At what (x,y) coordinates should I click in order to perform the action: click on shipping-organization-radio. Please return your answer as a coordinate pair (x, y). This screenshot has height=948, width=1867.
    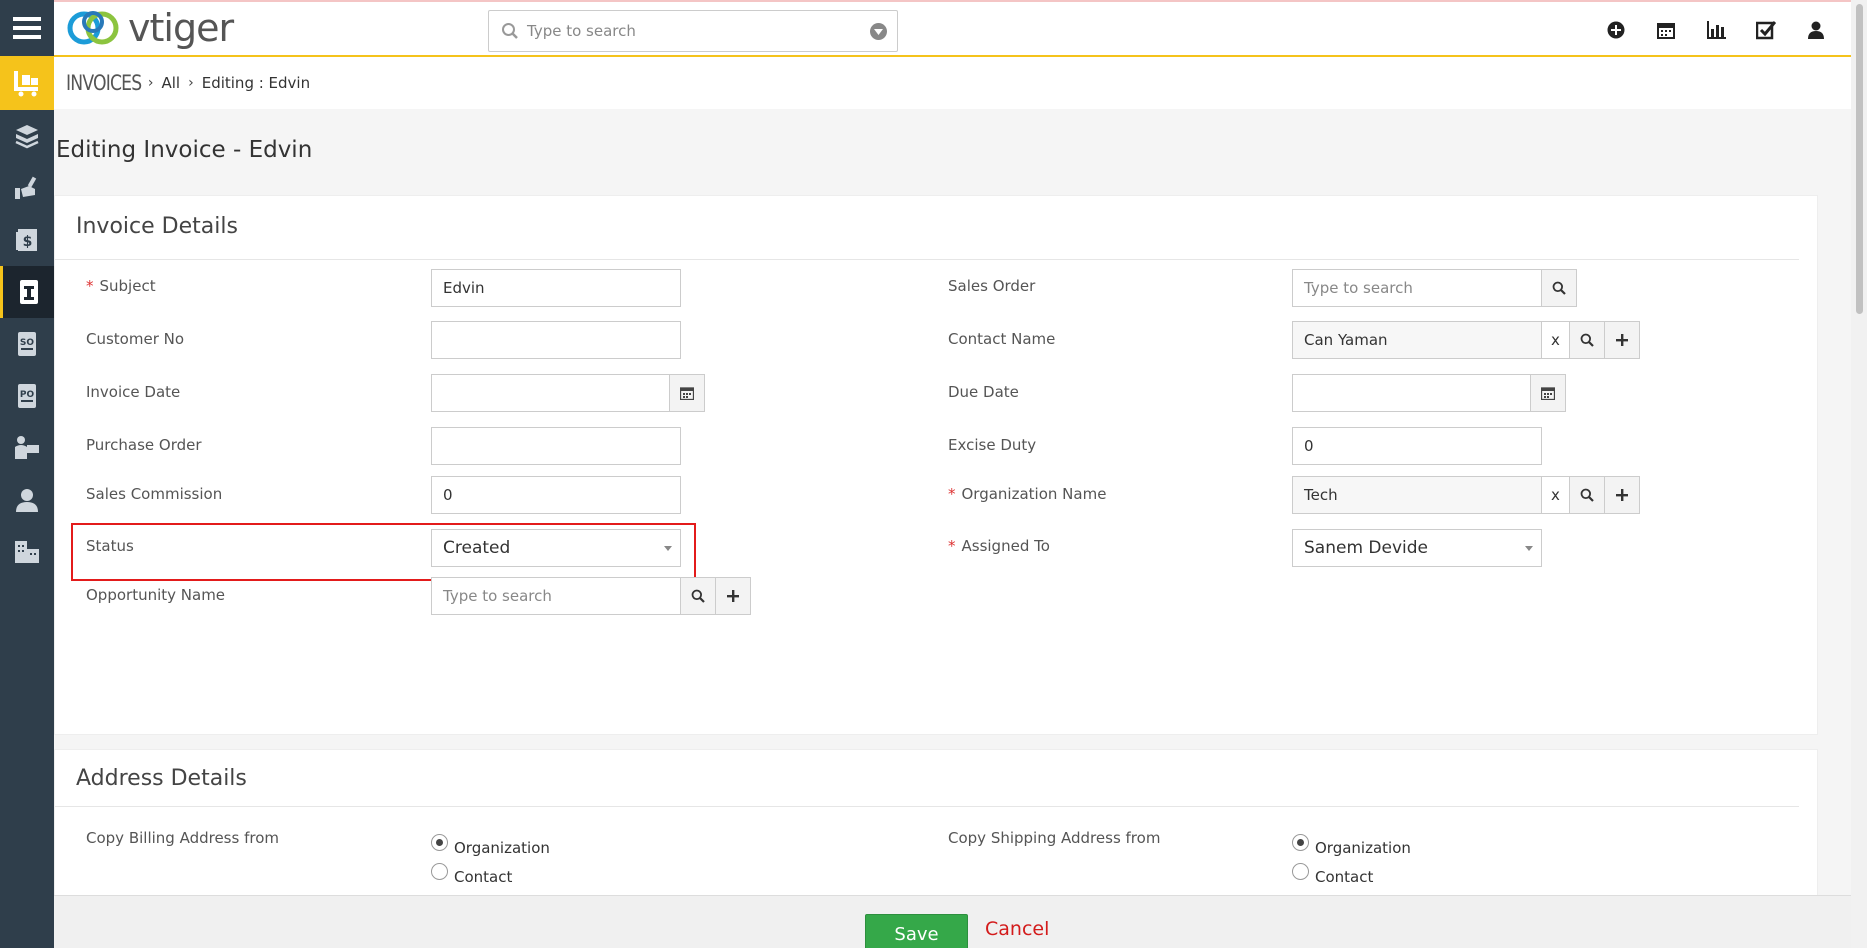
    Looking at the image, I should click on (1300, 842).